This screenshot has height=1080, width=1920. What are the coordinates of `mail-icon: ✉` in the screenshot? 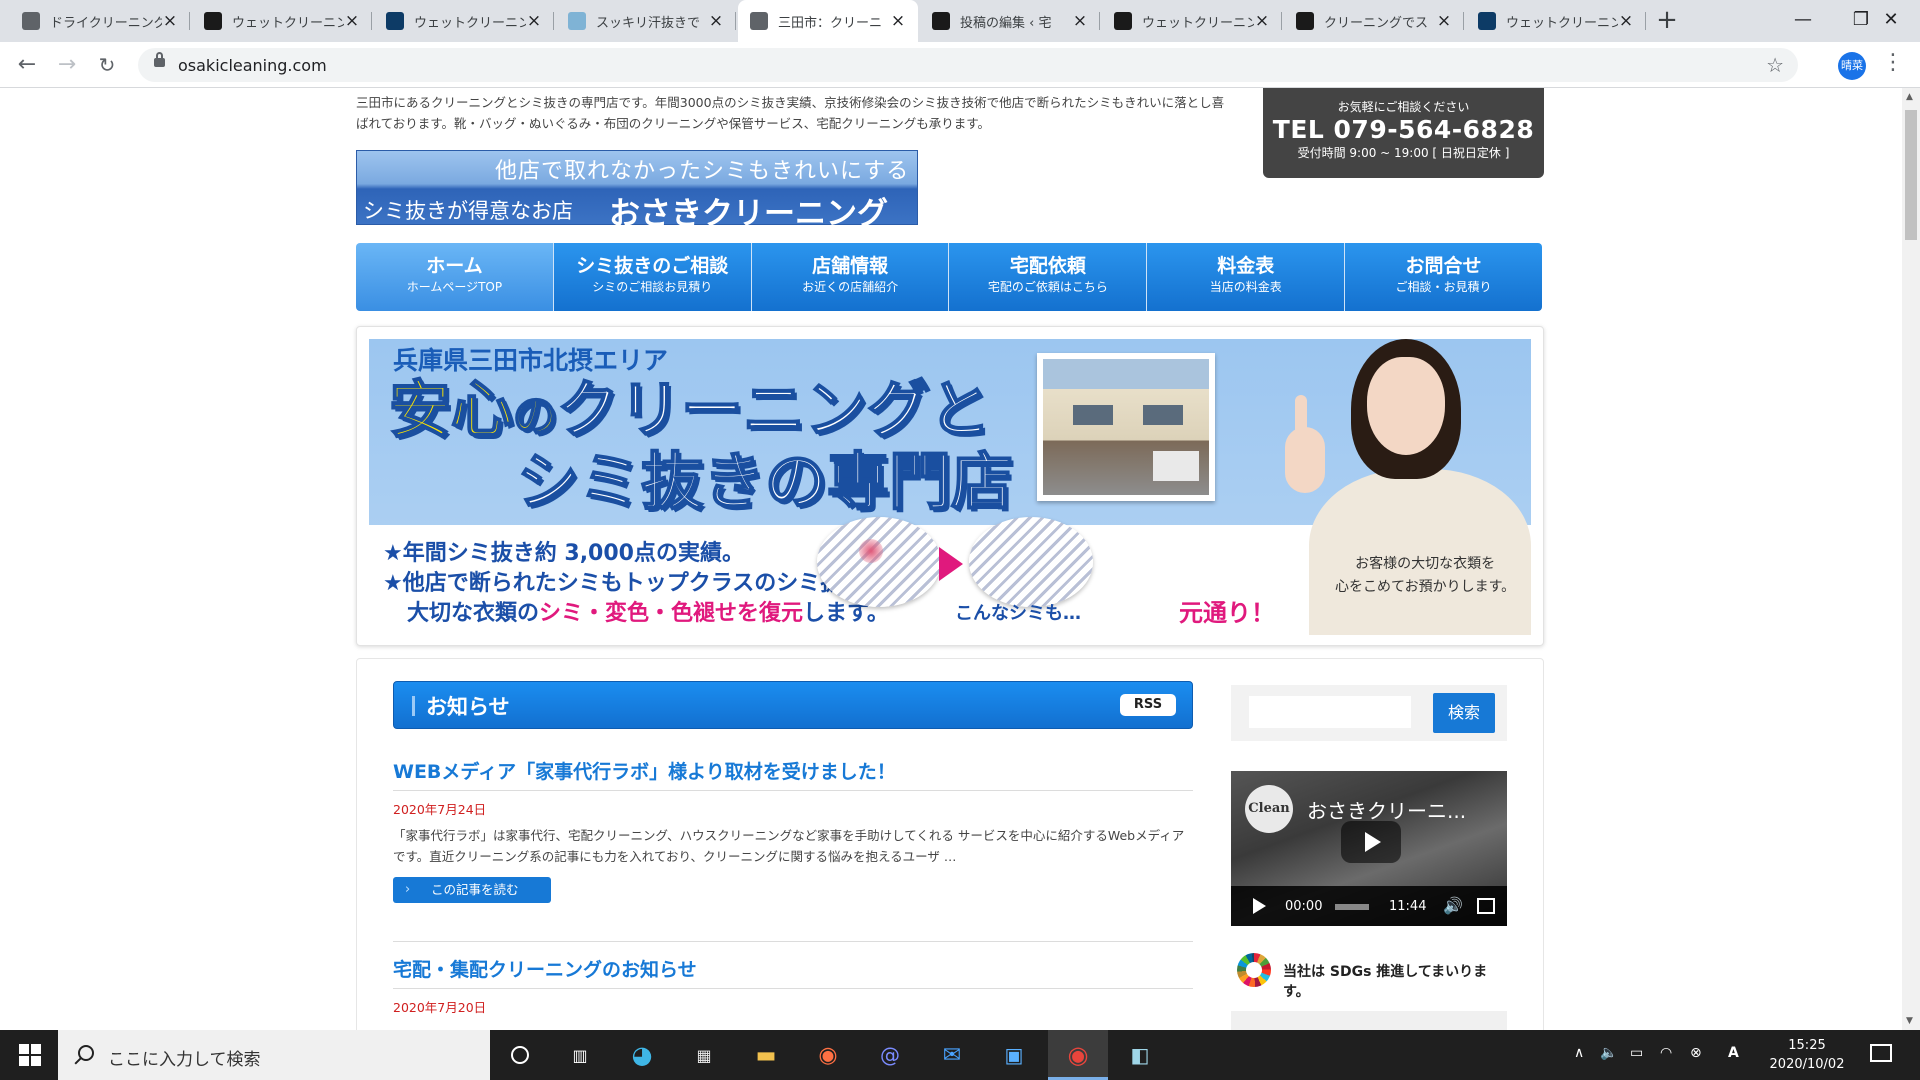 It's located at (952, 1055).